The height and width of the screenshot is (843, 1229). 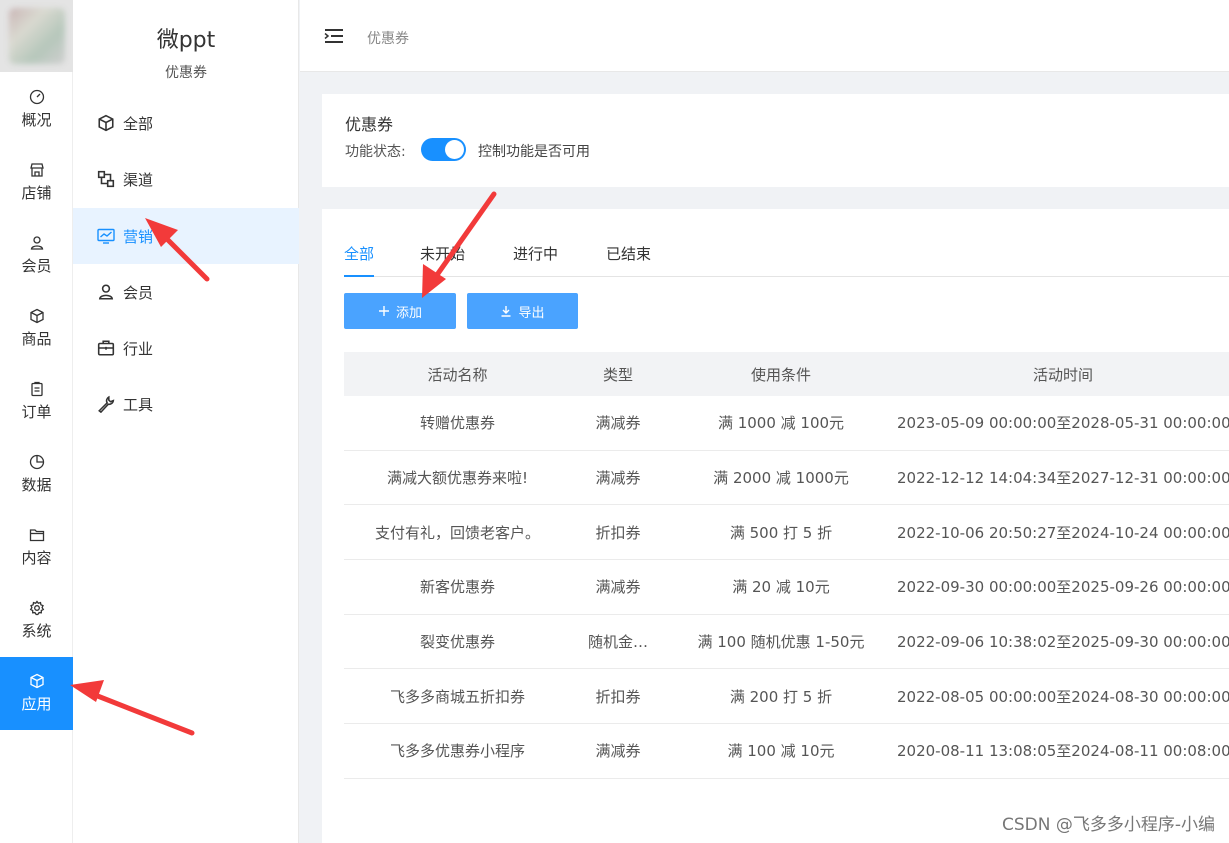 I want to click on gear-icon, so click(x=36, y=608).